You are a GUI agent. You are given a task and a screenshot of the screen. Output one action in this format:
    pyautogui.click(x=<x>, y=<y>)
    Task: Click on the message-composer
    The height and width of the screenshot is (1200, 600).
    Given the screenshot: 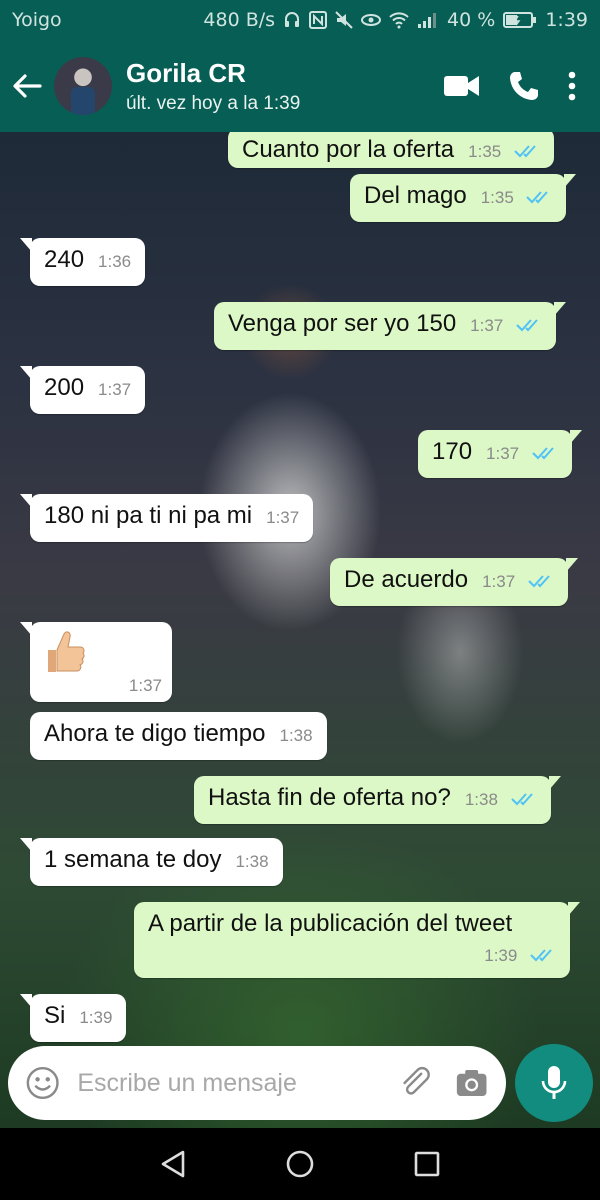 What is the action you would take?
    pyautogui.click(x=257, y=1083)
    